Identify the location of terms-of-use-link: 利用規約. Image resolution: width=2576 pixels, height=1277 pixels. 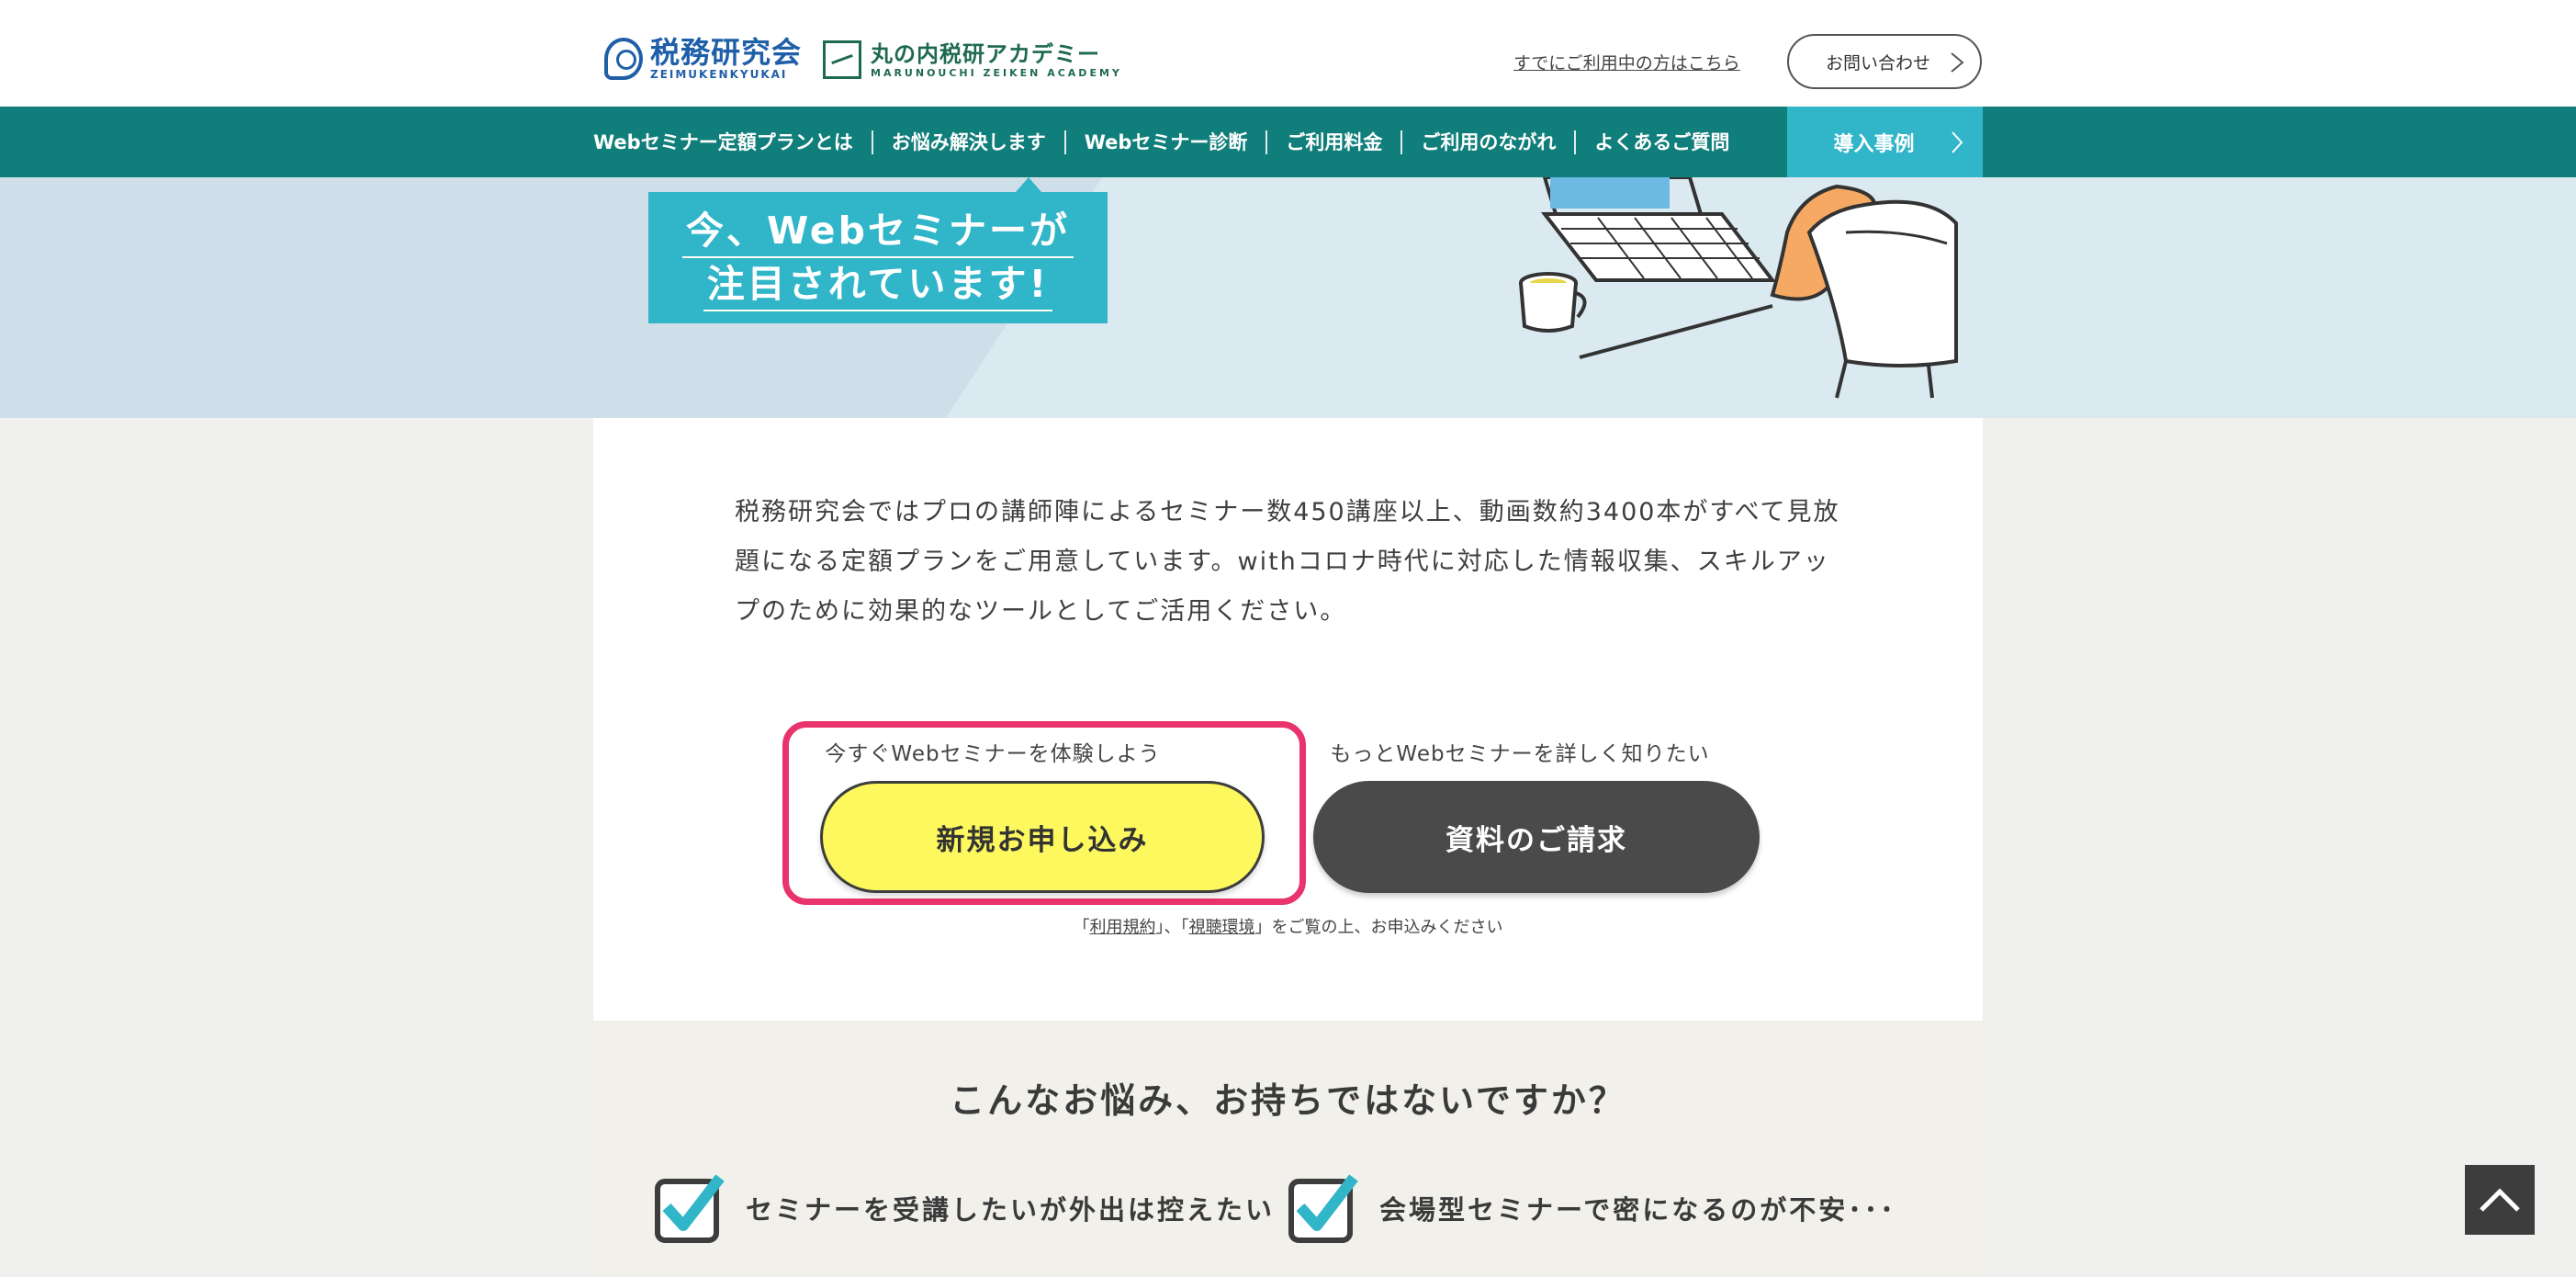
(1123, 927).